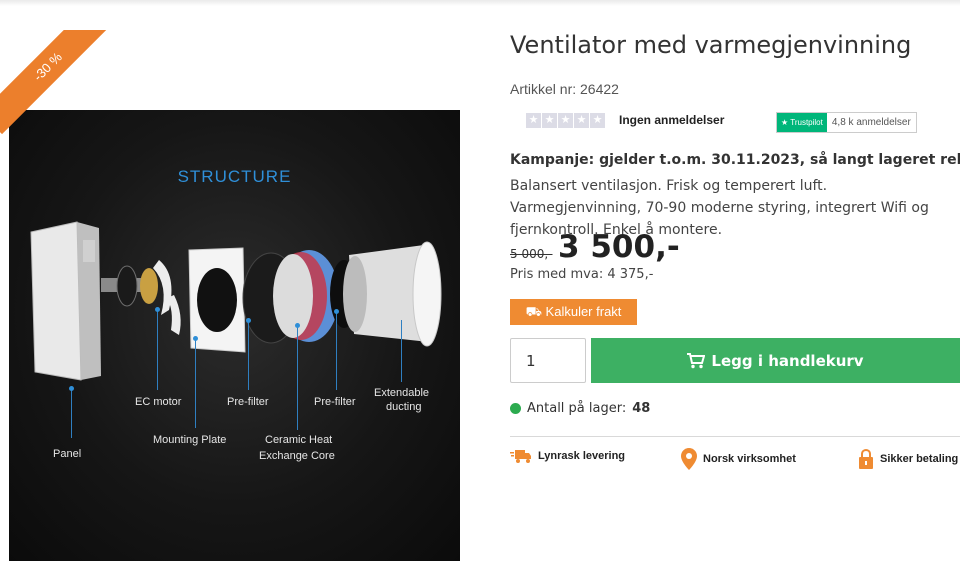 This screenshot has height=575, width=960. I want to click on padlock-icon, so click(866, 458).